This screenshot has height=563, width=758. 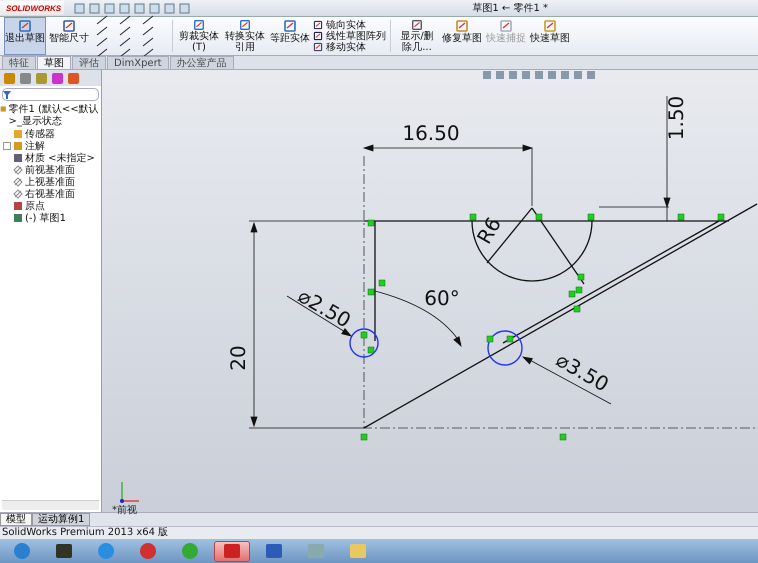 I want to click on tree-item: 零件1 (默认<<默认>_显示状态, so click(x=50, y=116).